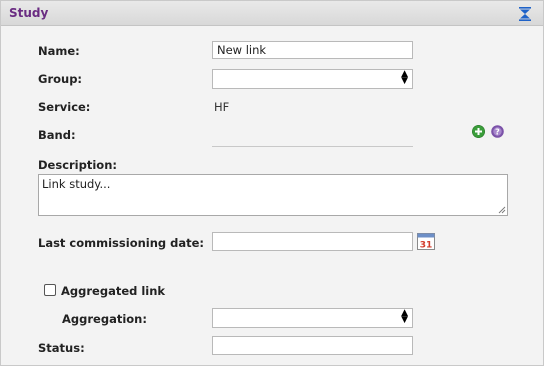  Describe the element at coordinates (312, 241) in the screenshot. I see `commissioning-date-input` at that location.